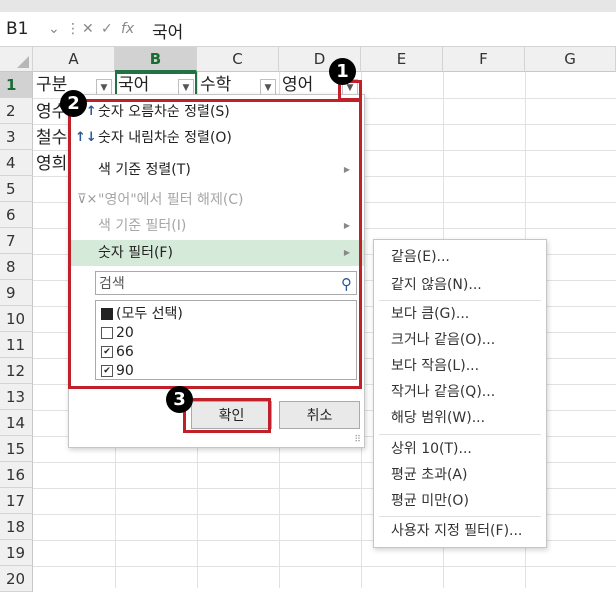 The width and height of the screenshot is (616, 592). I want to click on formula-bar: B1 ⌄ ⋮ ✕ ✓ fx 국어, so click(308, 29).